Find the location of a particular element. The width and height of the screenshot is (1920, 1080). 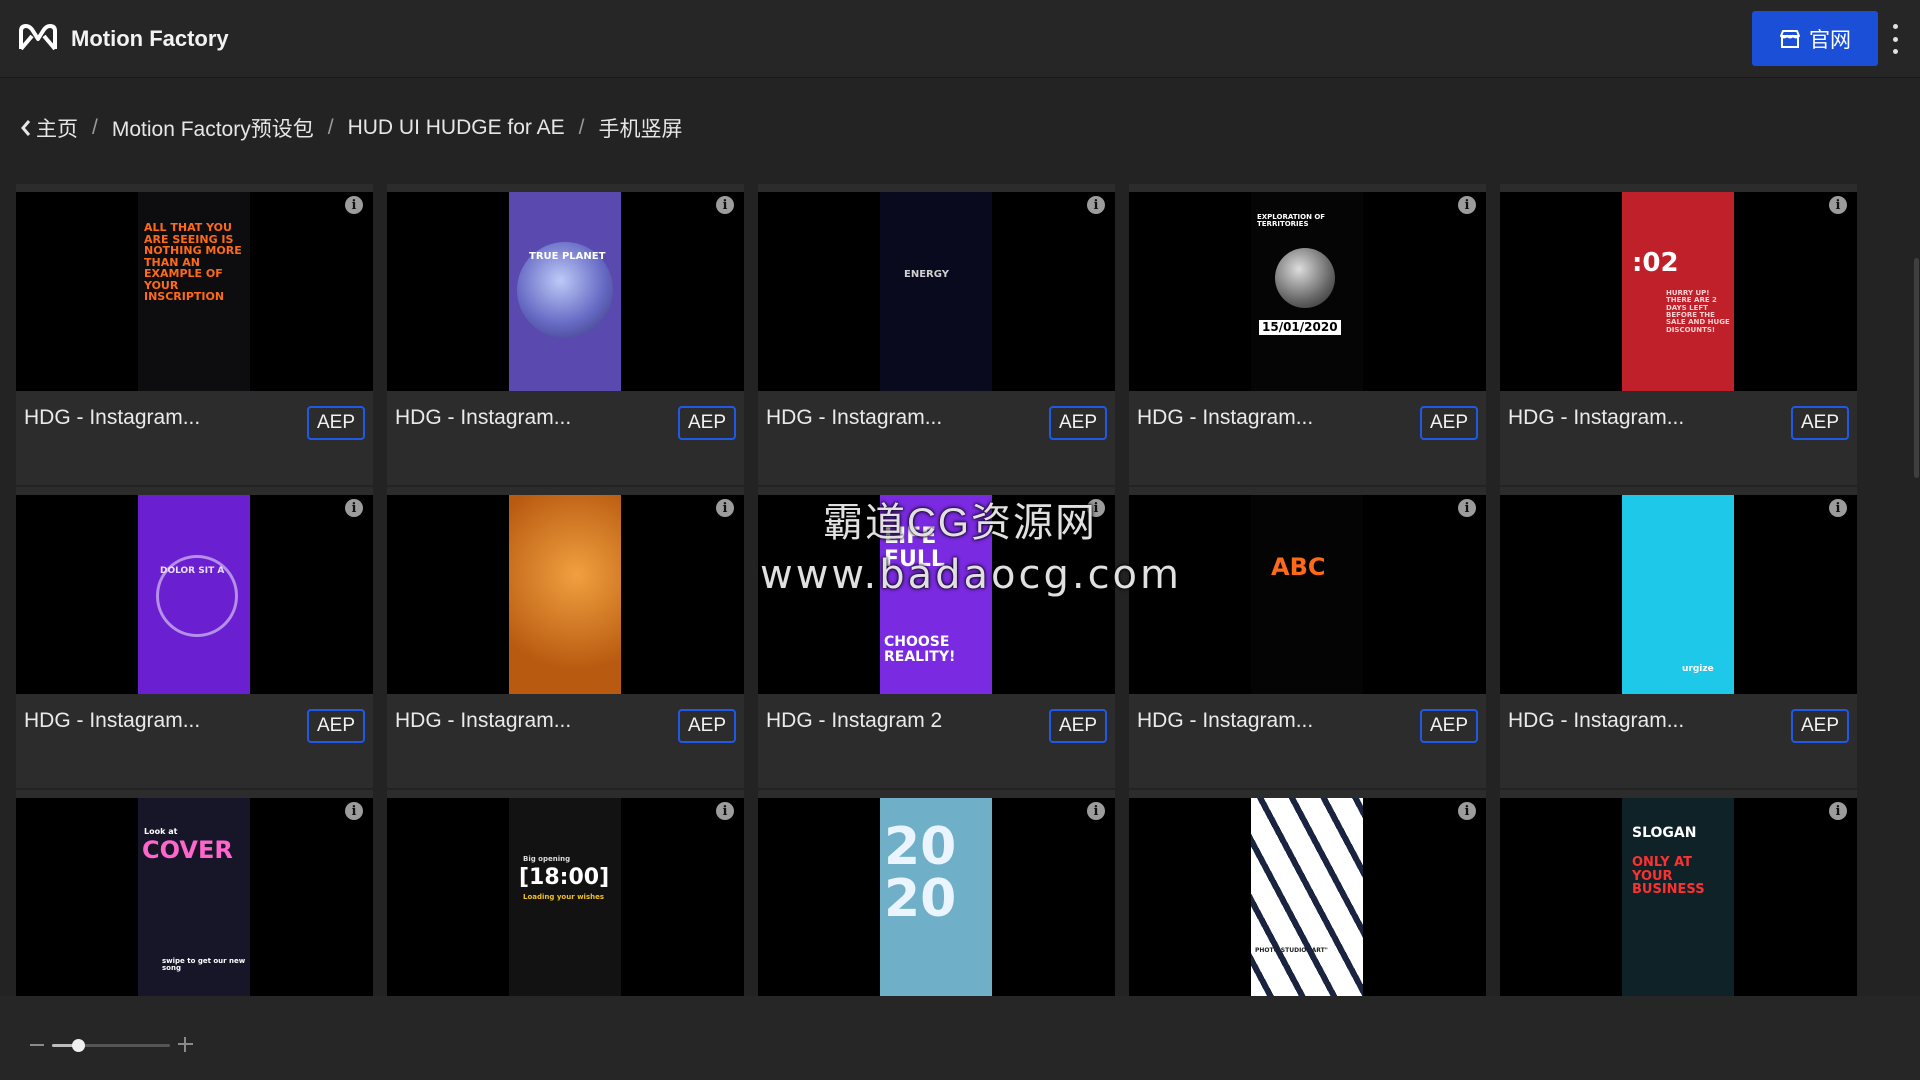

poster-image: TRUE PLANET is located at coordinates (565, 291).